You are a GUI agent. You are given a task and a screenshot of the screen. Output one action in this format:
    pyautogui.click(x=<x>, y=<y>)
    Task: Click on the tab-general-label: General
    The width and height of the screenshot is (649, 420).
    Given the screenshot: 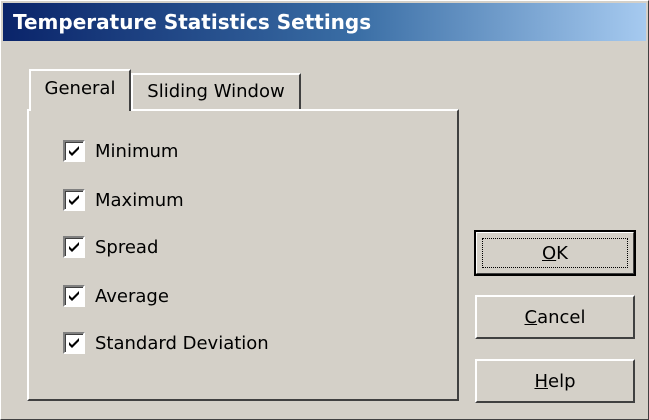 What is the action you would take?
    pyautogui.click(x=80, y=88)
    